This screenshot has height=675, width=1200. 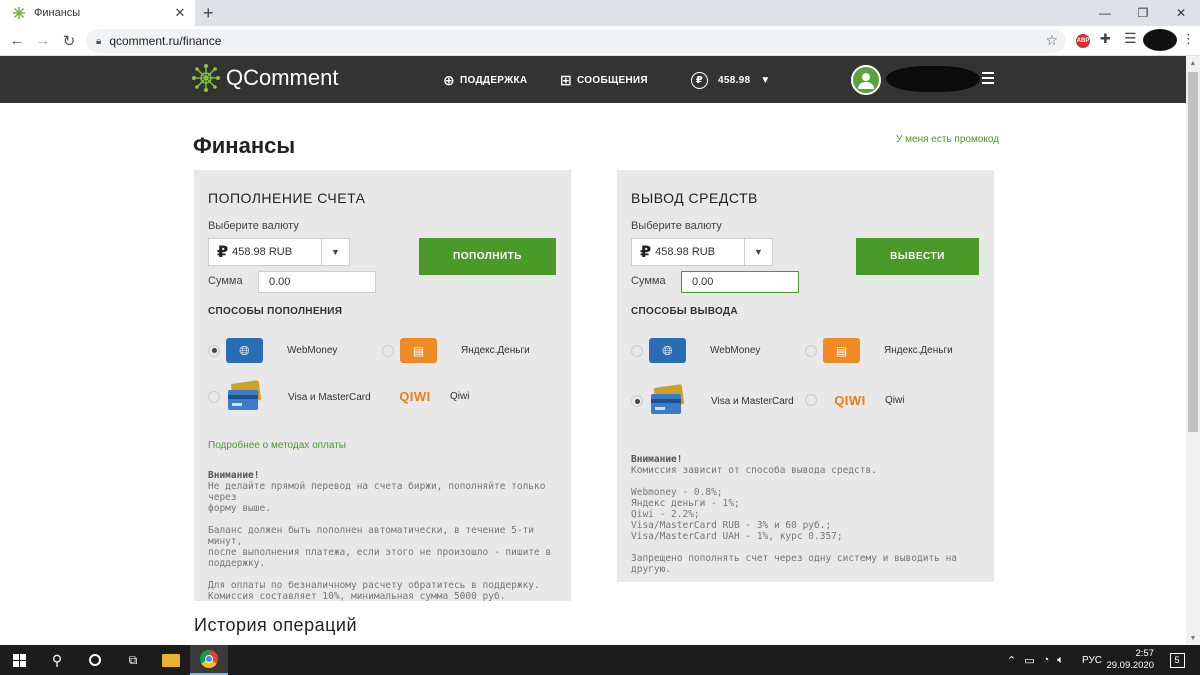 I want to click on balance-dropdown: ₽ 458.98 ▼, so click(x=731, y=80).